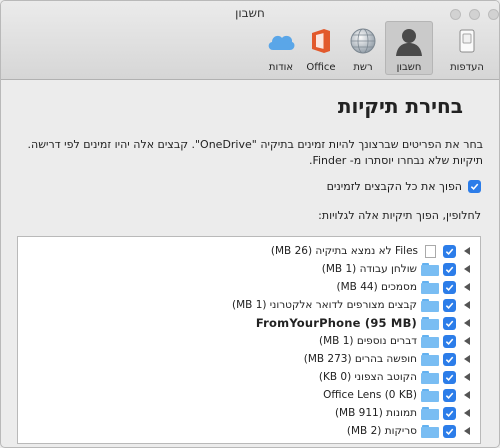 This screenshot has width=500, height=448. What do you see at coordinates (400, 106) in the screenshot?
I see `page-title: בחירת תיקיות` at bounding box center [400, 106].